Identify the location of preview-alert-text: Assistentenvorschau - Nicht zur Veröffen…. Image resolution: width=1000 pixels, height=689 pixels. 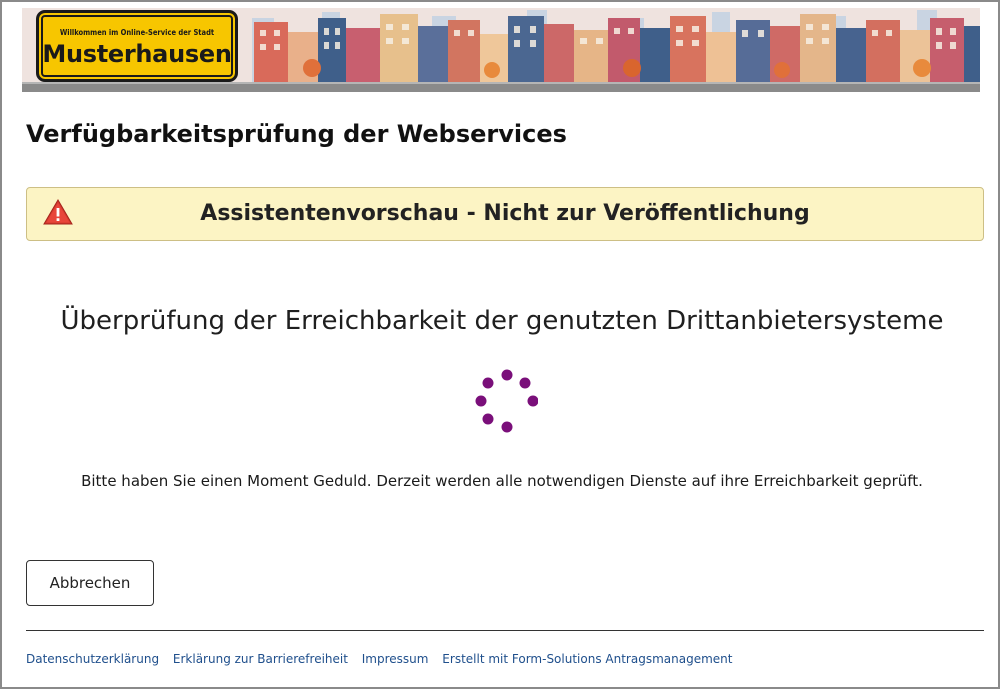
(505, 213).